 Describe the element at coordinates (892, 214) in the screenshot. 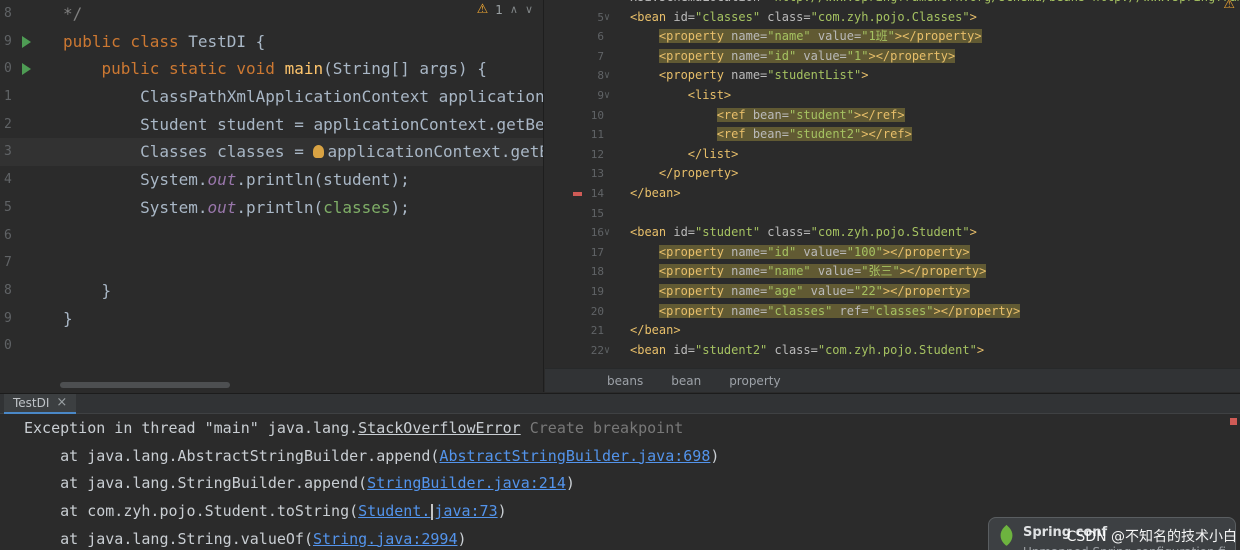

I see `xml-code-line: 15` at that location.